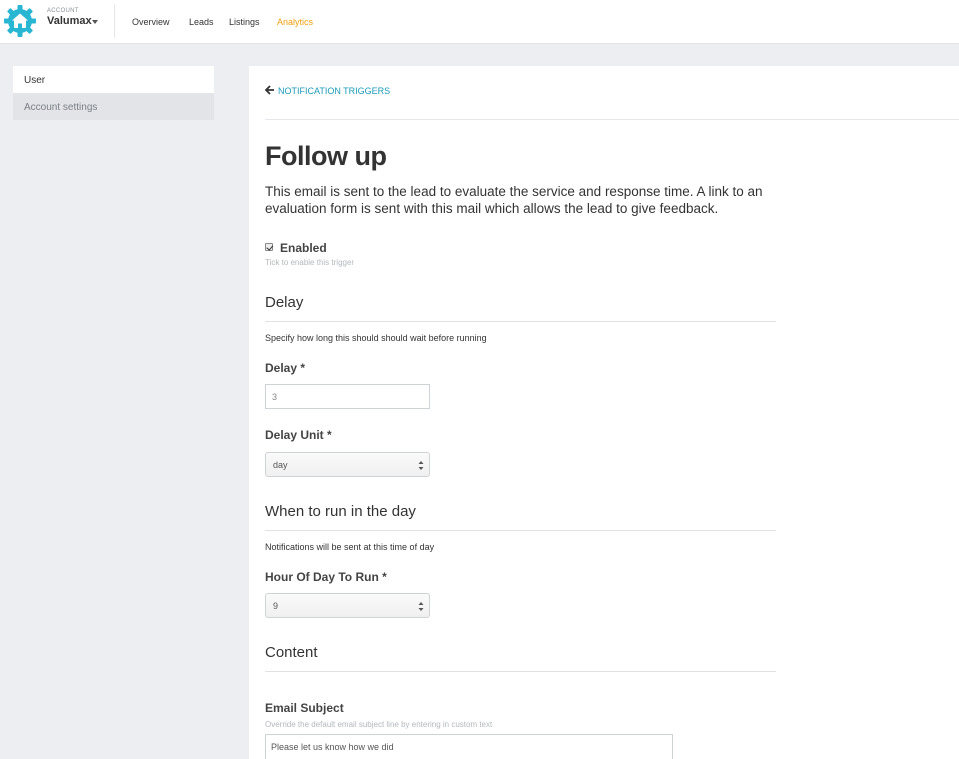  What do you see at coordinates (63, 11) in the screenshot?
I see `account-caption: ACCOUNT` at bounding box center [63, 11].